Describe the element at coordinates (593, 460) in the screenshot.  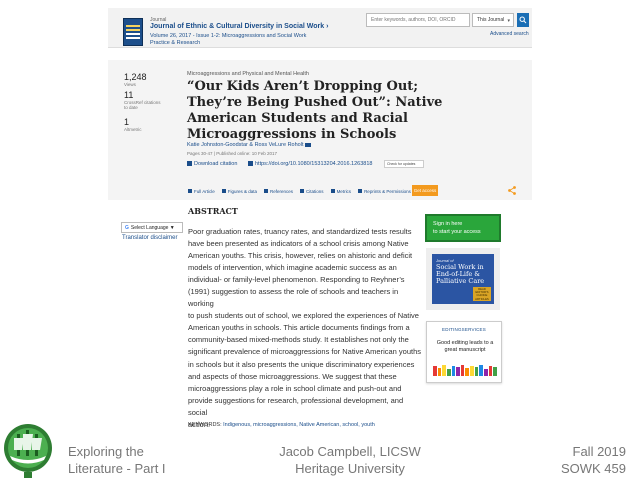
I see `footer-term: Fall 2019 SOWK 459` at that location.